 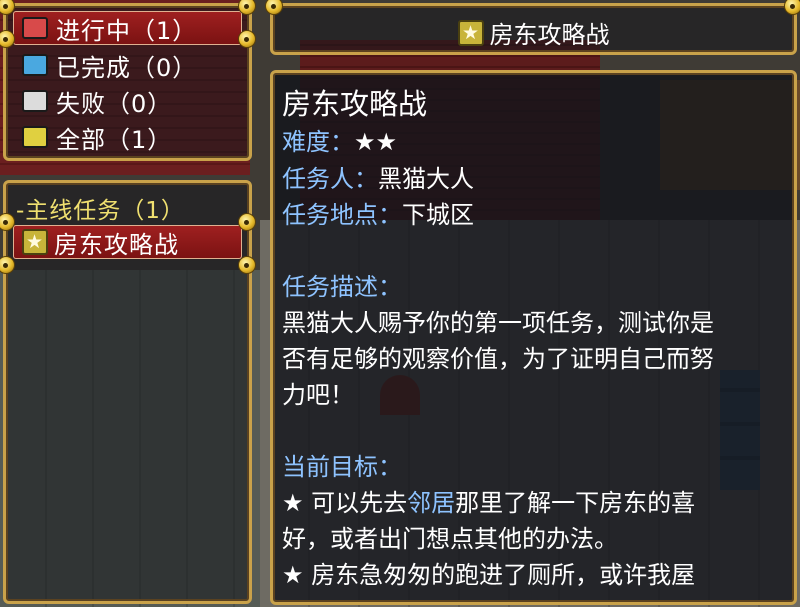 I want to click on location-label: 任务地点：, so click(x=342, y=215).